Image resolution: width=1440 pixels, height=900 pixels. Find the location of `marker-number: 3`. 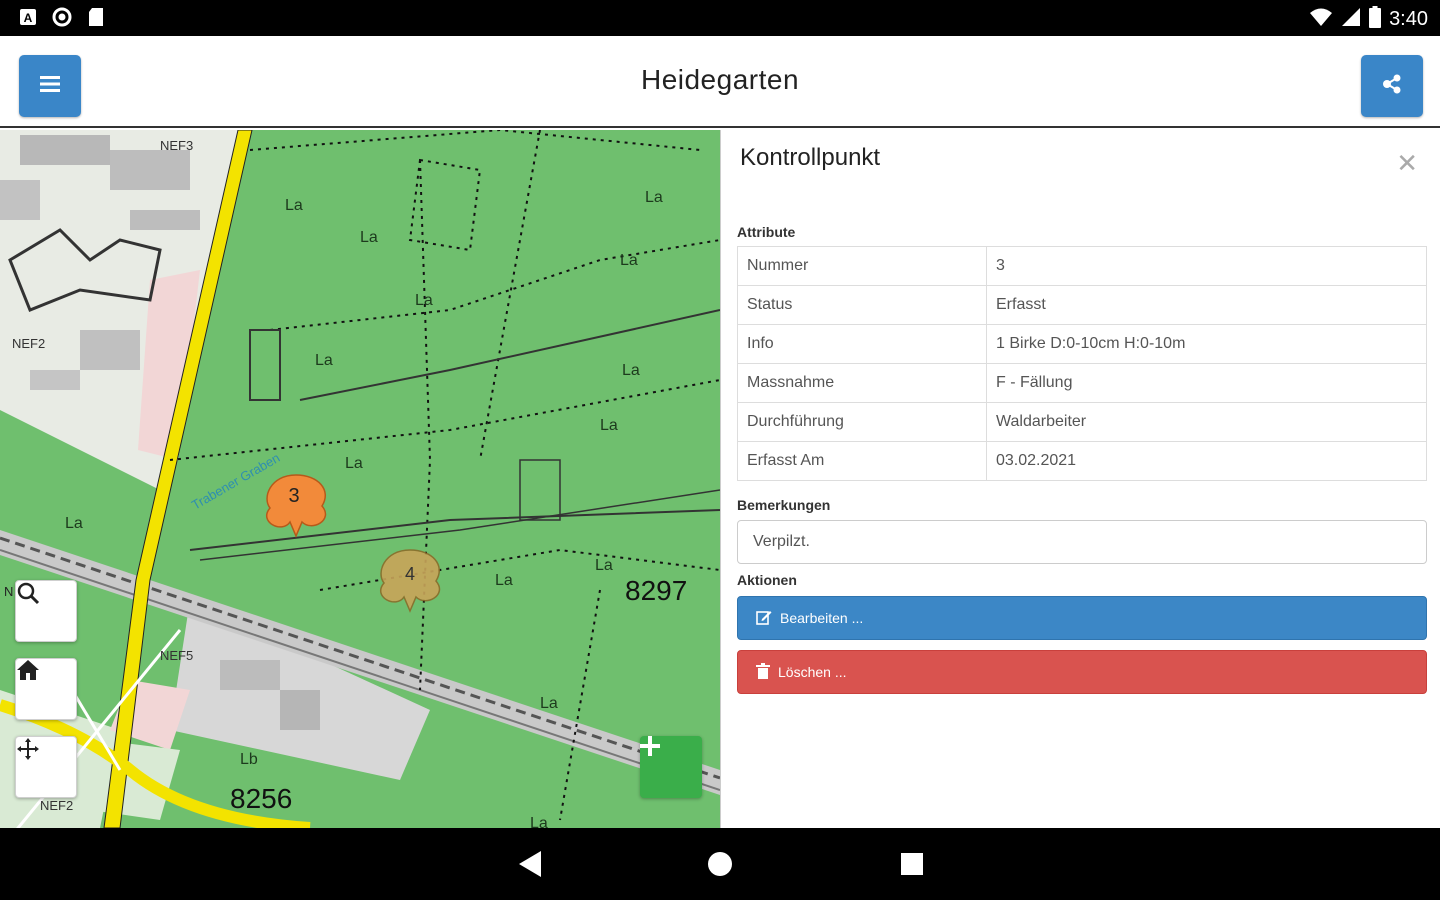

marker-number: 3 is located at coordinates (293, 496).